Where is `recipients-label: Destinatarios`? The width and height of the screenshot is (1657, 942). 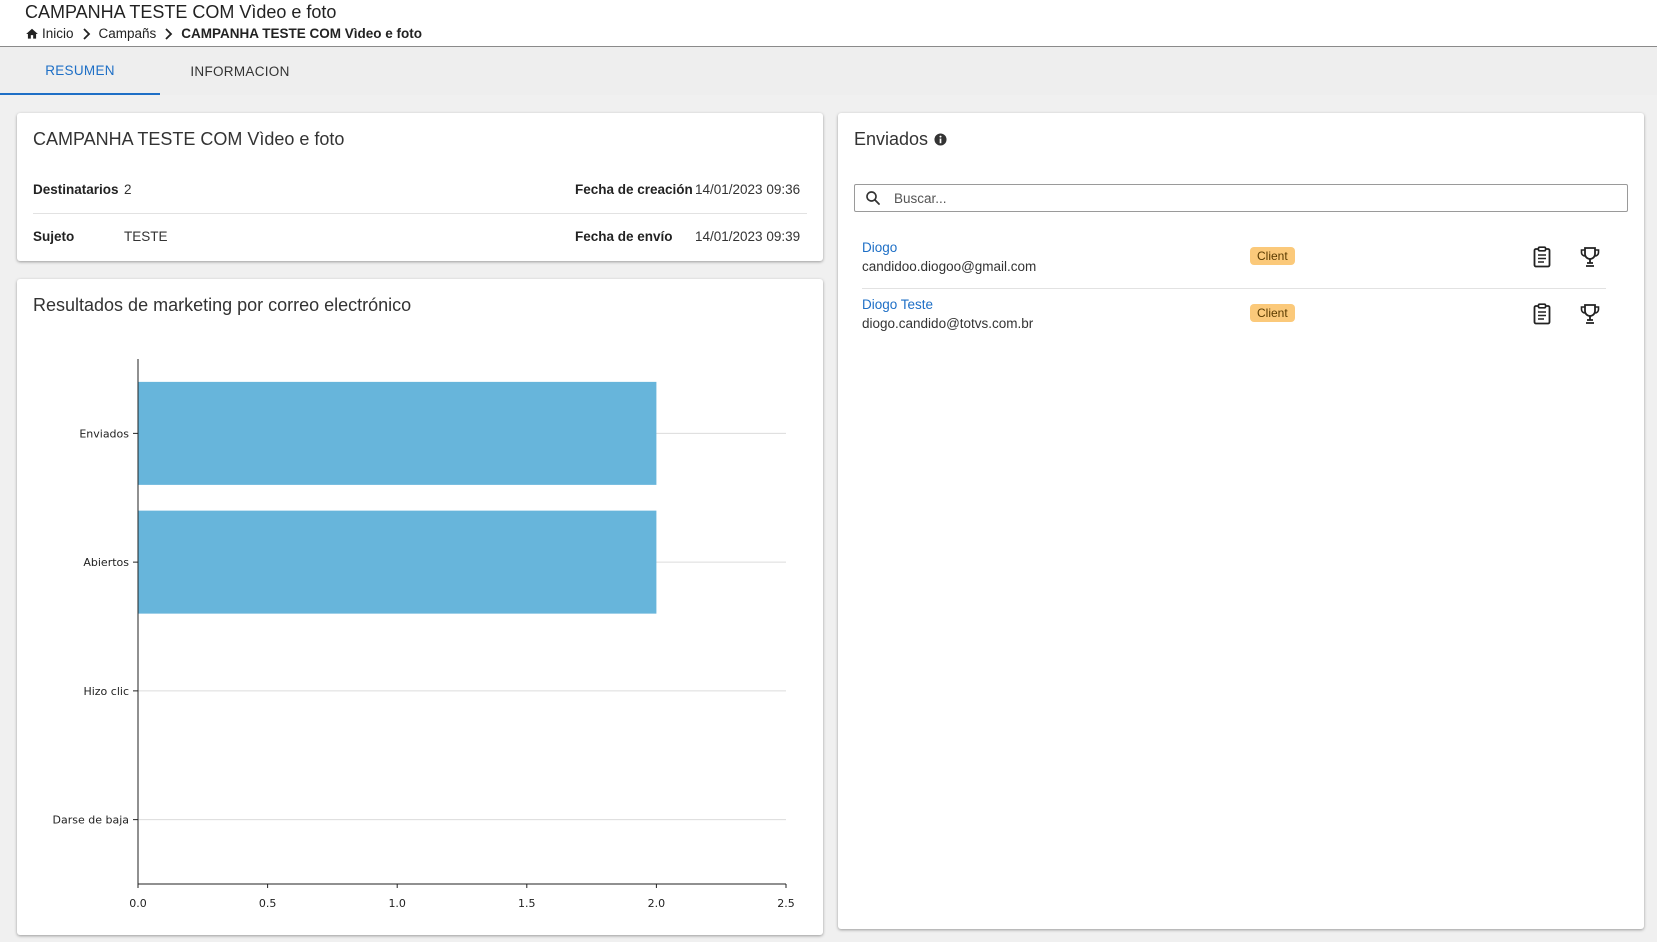
recipients-label: Destinatarios is located at coordinates (76, 189).